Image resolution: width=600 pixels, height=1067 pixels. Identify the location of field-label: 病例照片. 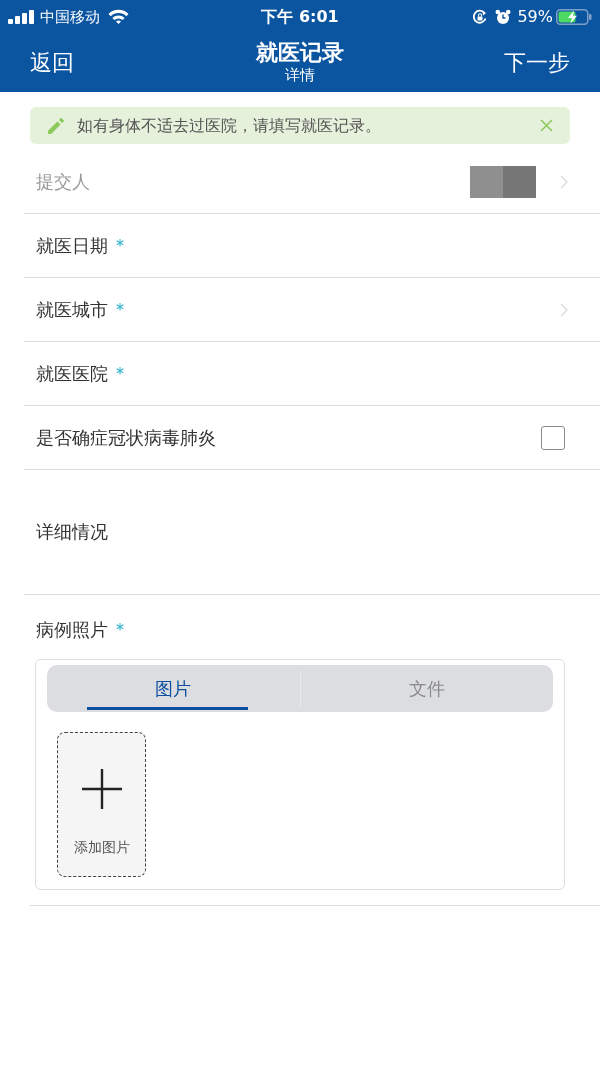
(72, 630).